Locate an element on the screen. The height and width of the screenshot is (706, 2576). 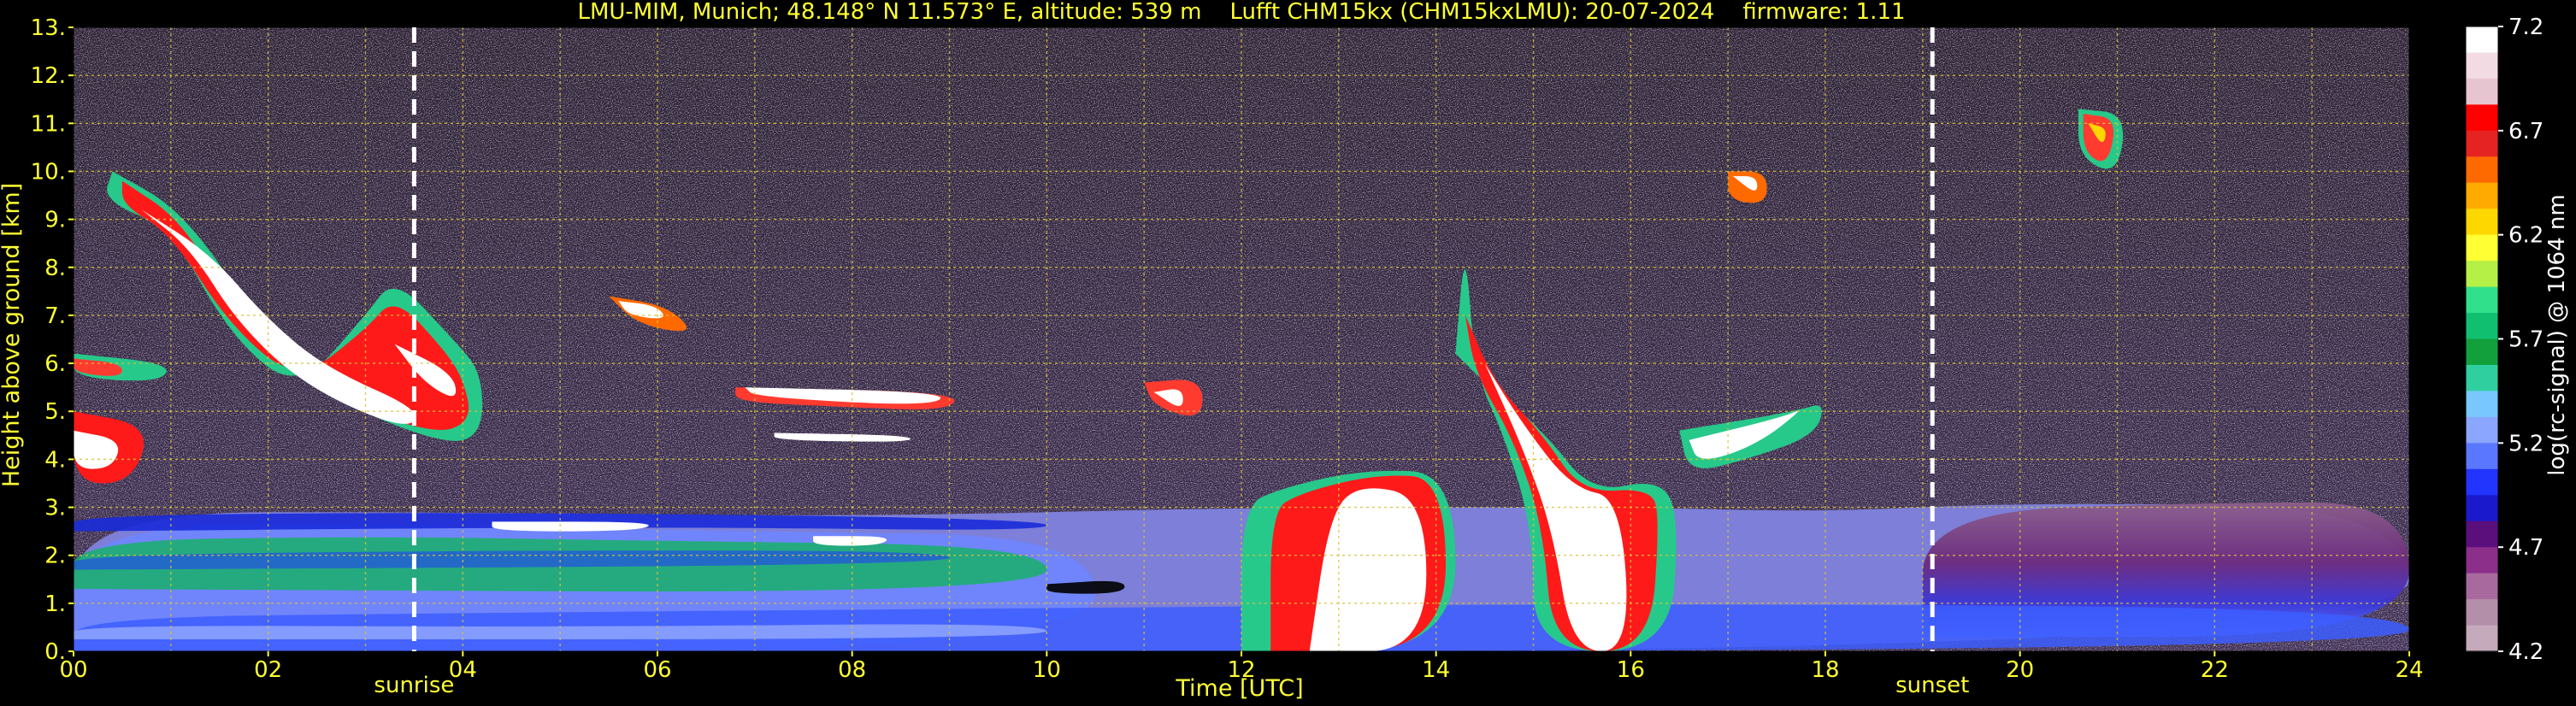
x-tick-label: 10 is located at coordinates (1047, 670).